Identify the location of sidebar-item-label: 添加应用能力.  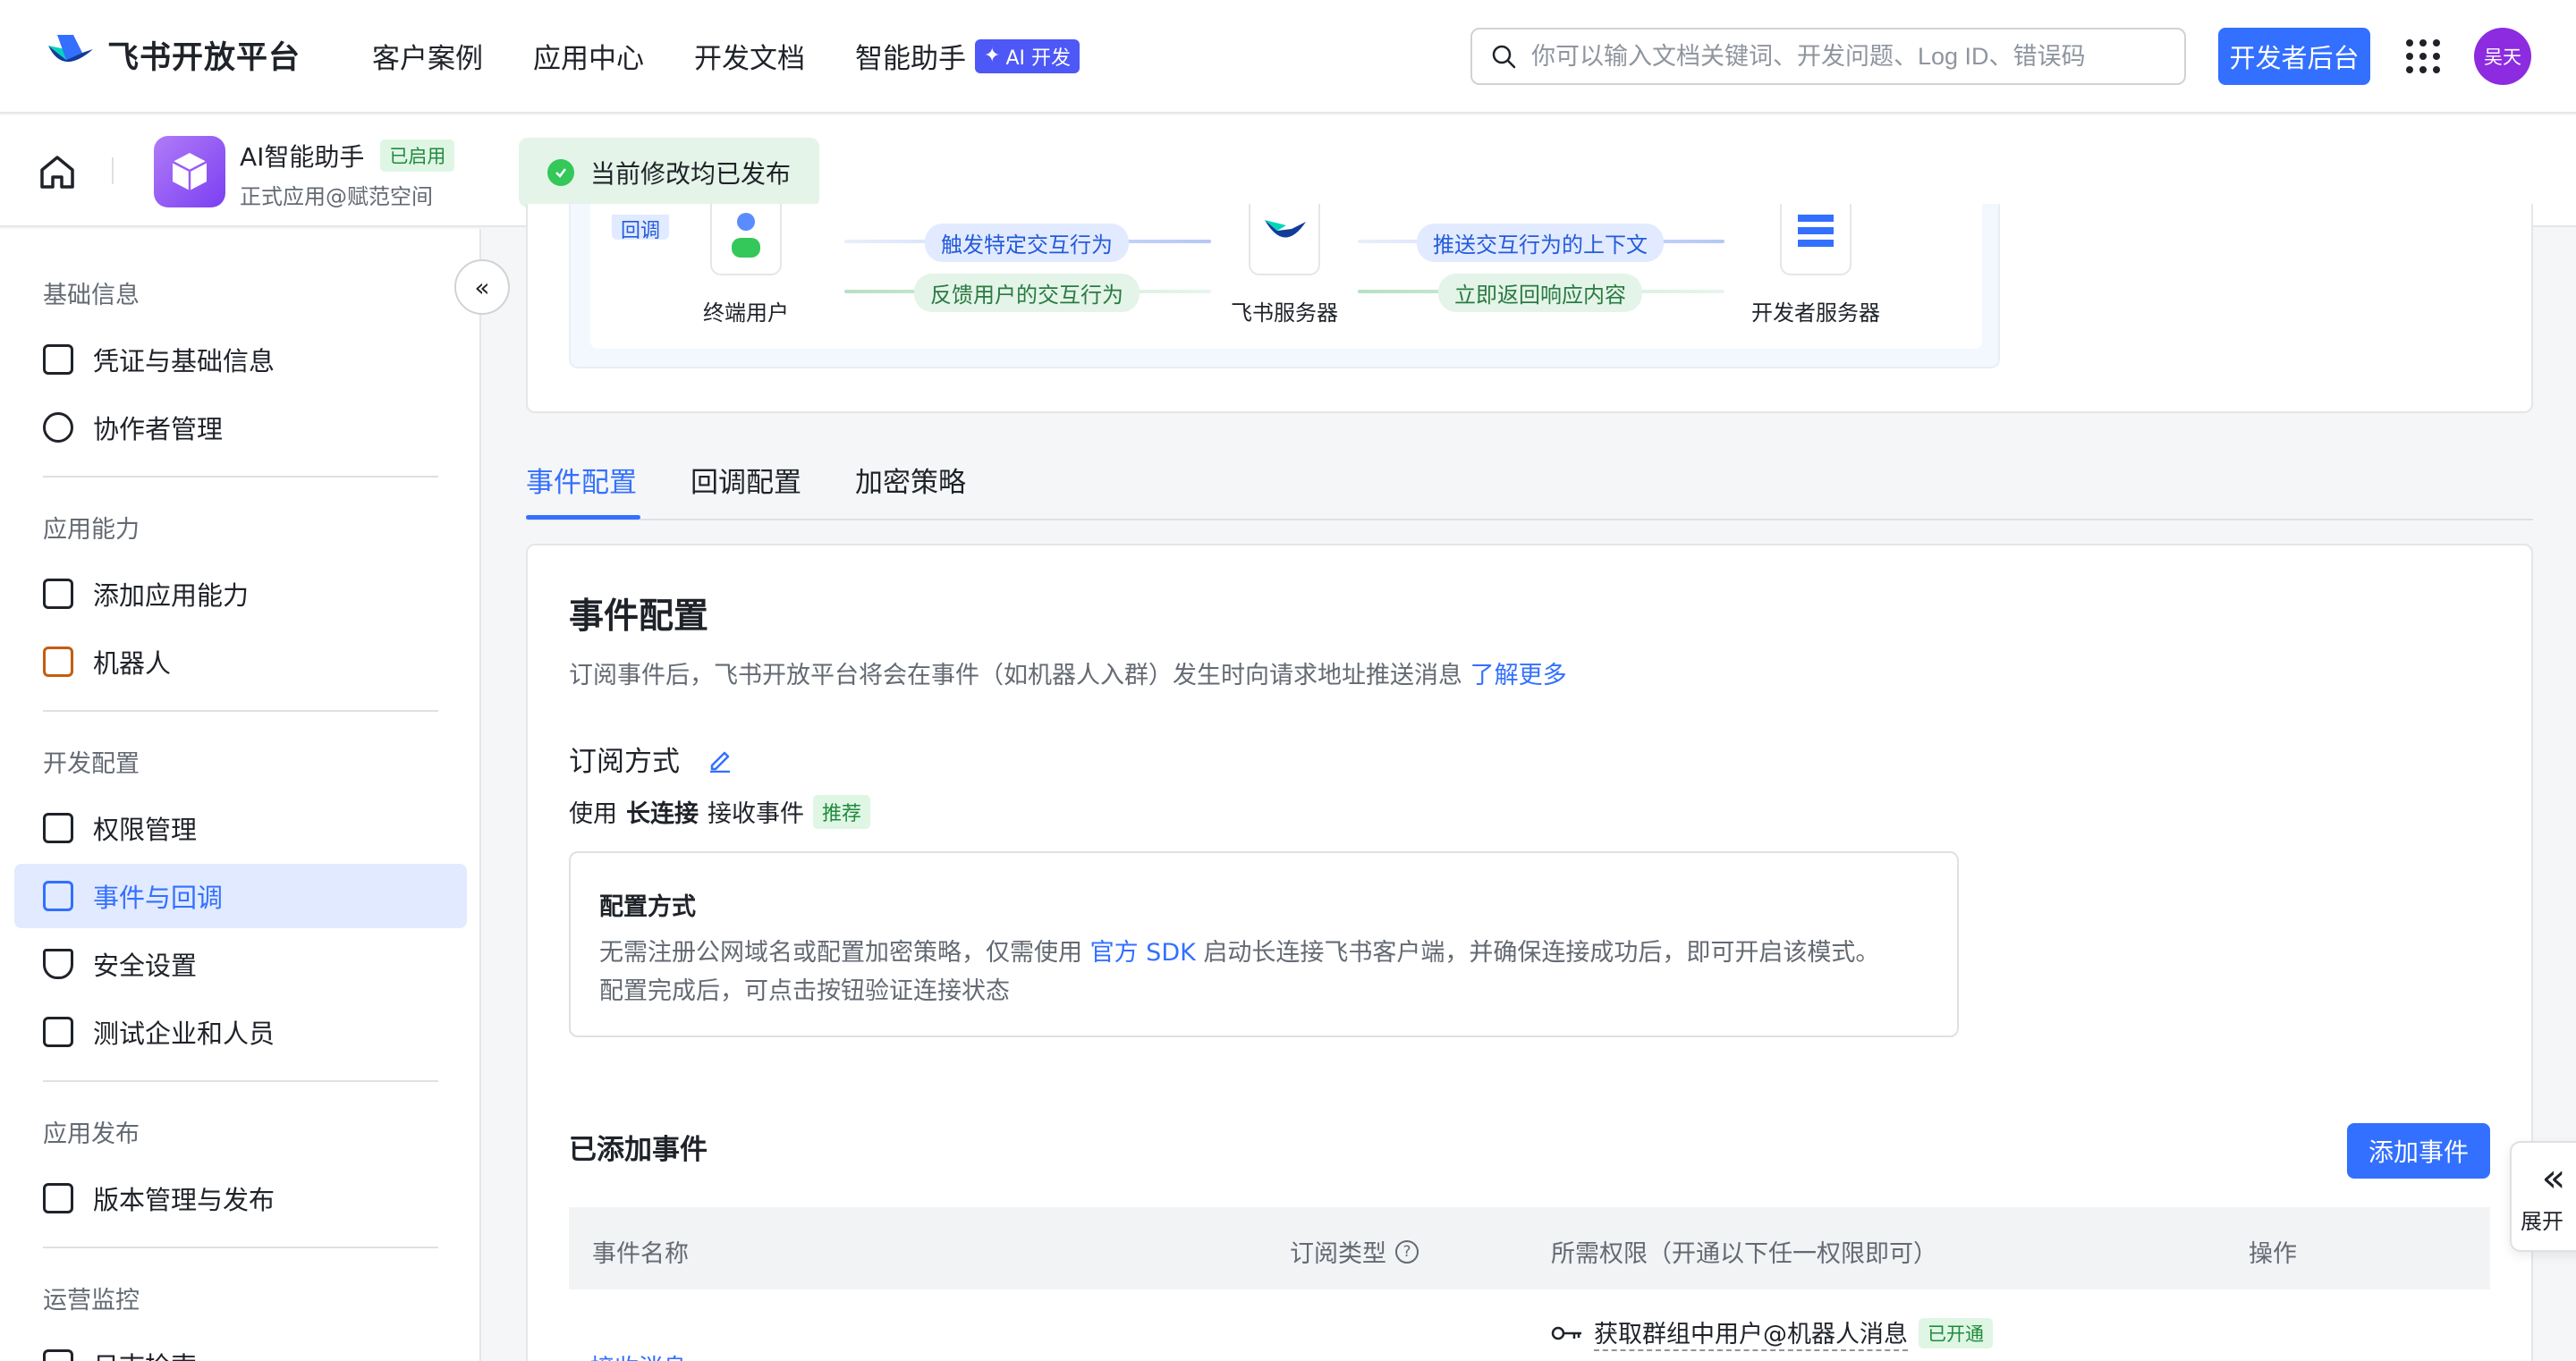
(171, 595).